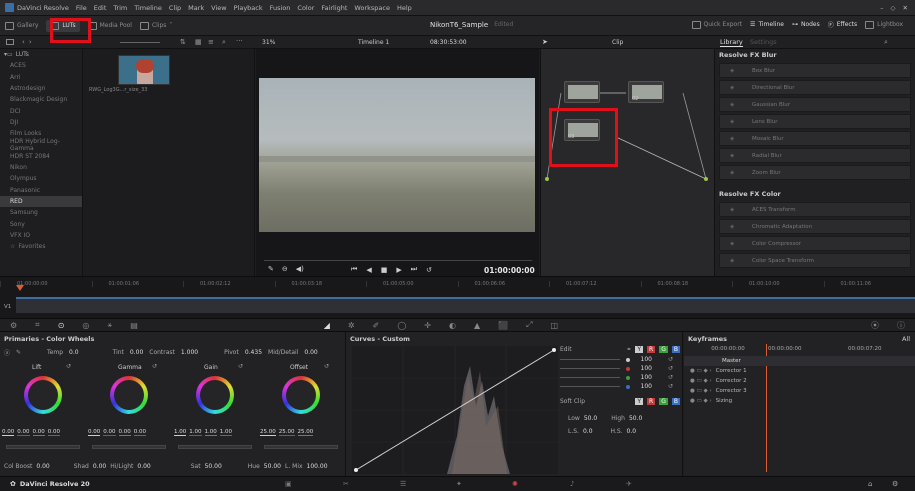  Describe the element at coordinates (503, 325) in the screenshot. I see `key-icon: ⬛` at that location.